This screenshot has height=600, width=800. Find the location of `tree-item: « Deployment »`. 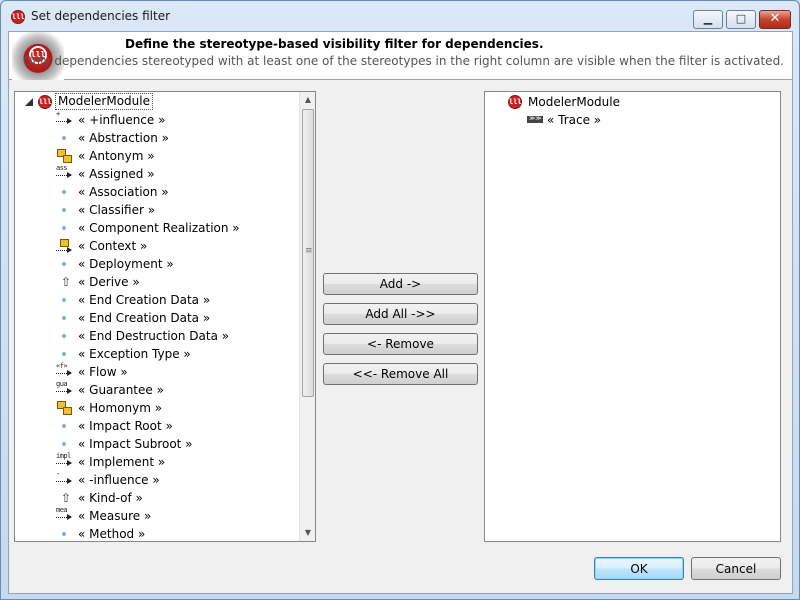

tree-item: « Deployment » is located at coordinates (175, 264).